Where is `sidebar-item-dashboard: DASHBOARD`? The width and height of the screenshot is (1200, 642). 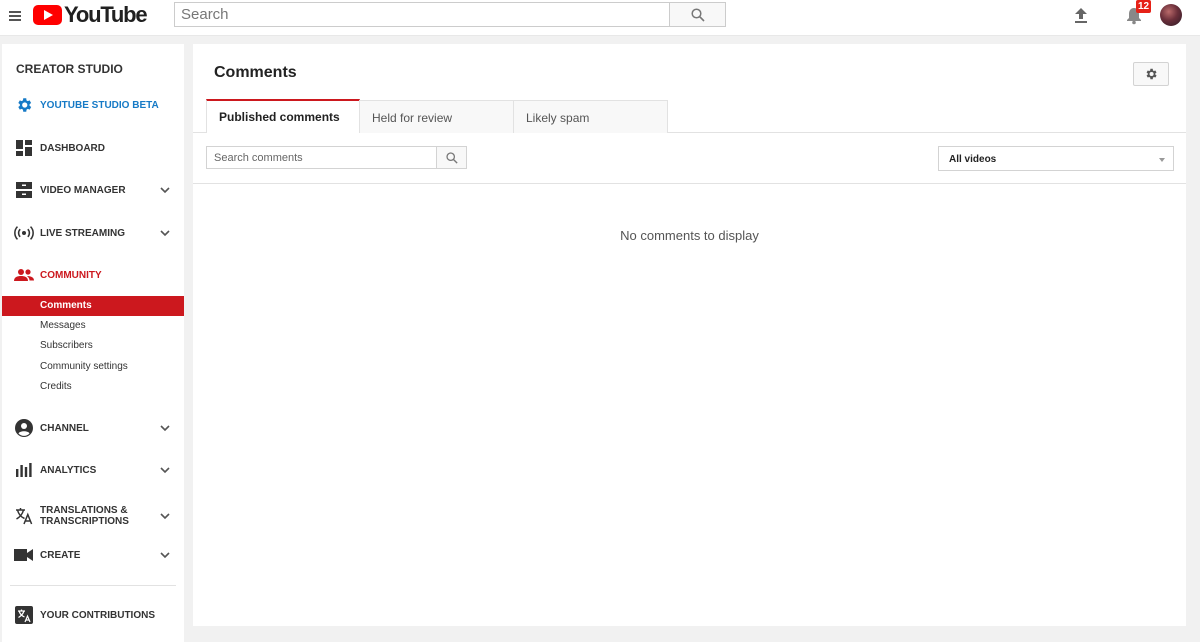
sidebar-item-dashboard: DASHBOARD is located at coordinates (93, 148).